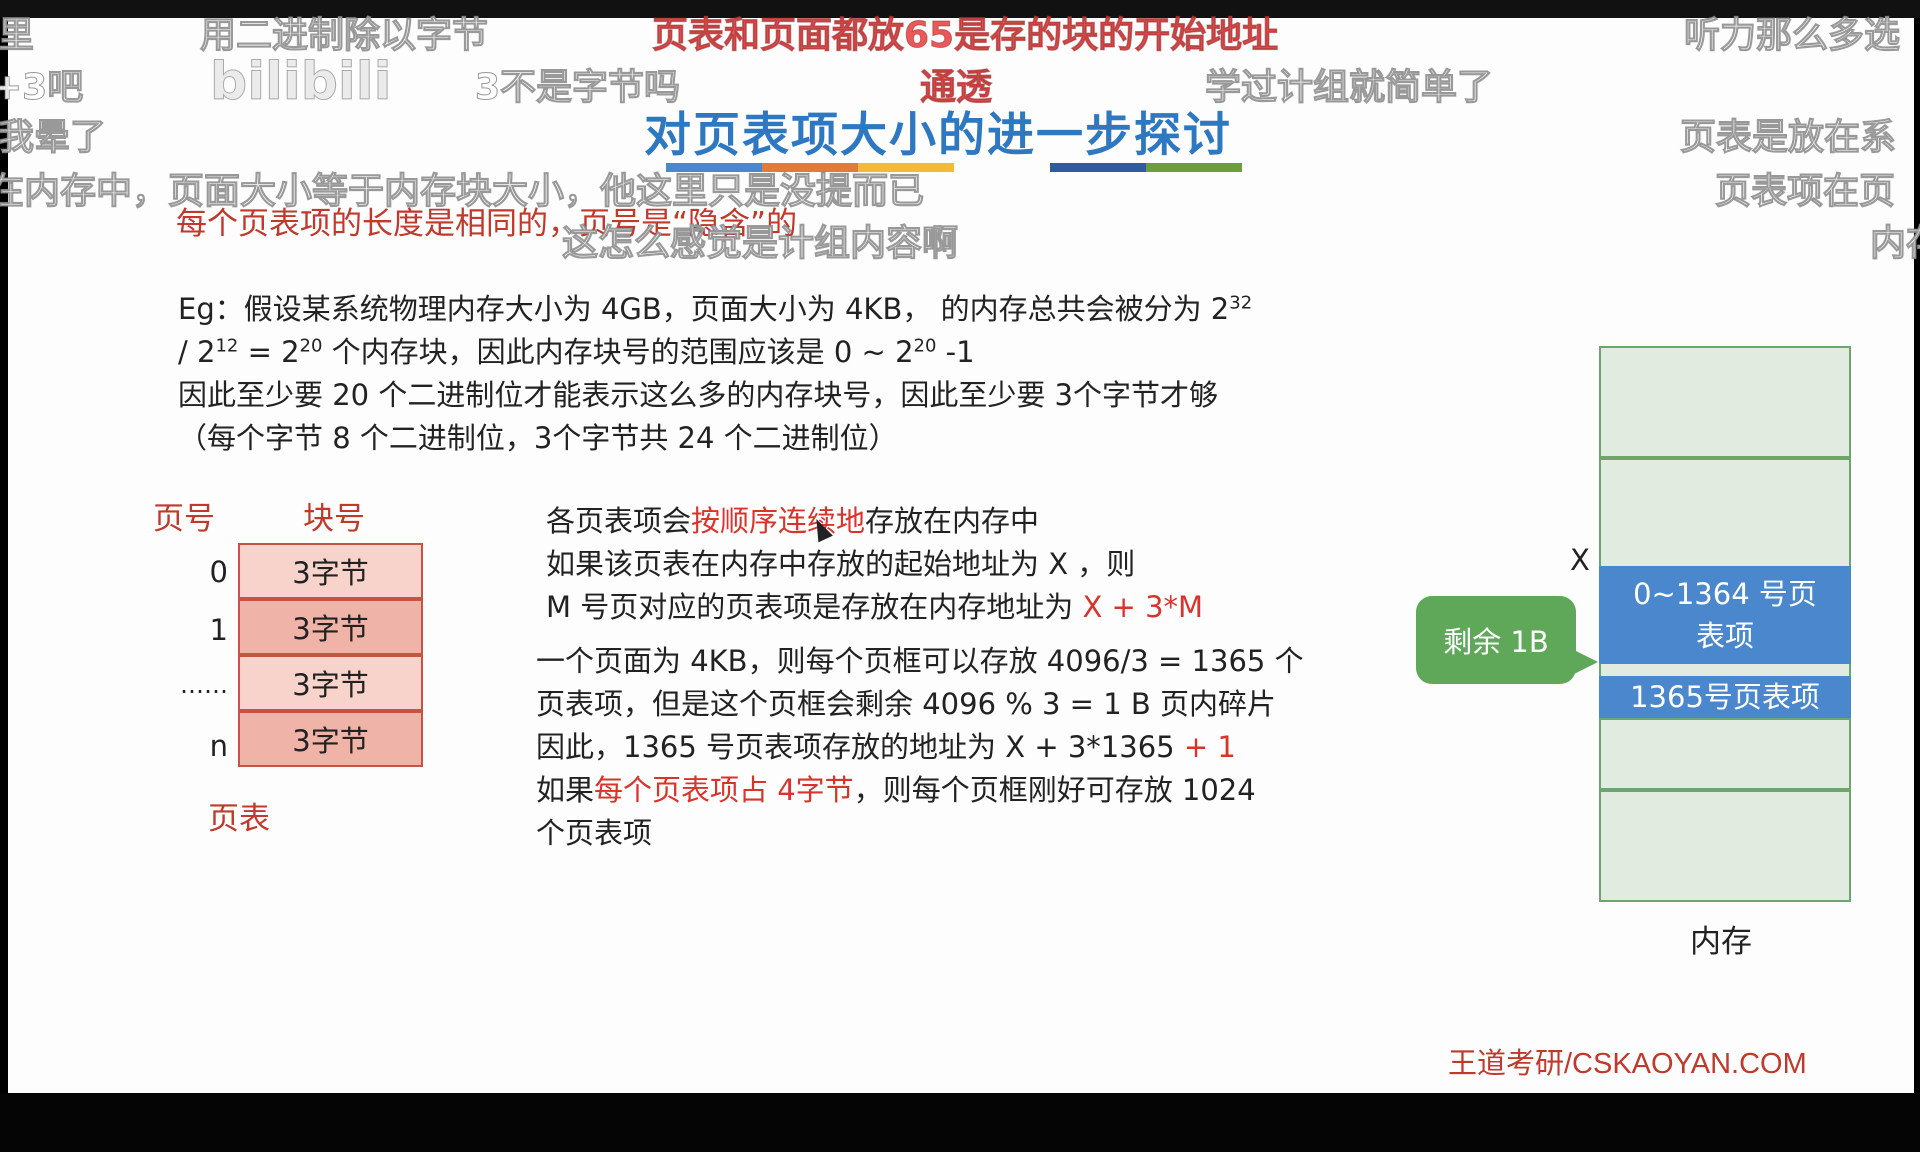 This screenshot has width=1920, height=1152. Describe the element at coordinates (1725, 594) in the screenshot. I see `memory-label: 0~1364 号页` at that location.